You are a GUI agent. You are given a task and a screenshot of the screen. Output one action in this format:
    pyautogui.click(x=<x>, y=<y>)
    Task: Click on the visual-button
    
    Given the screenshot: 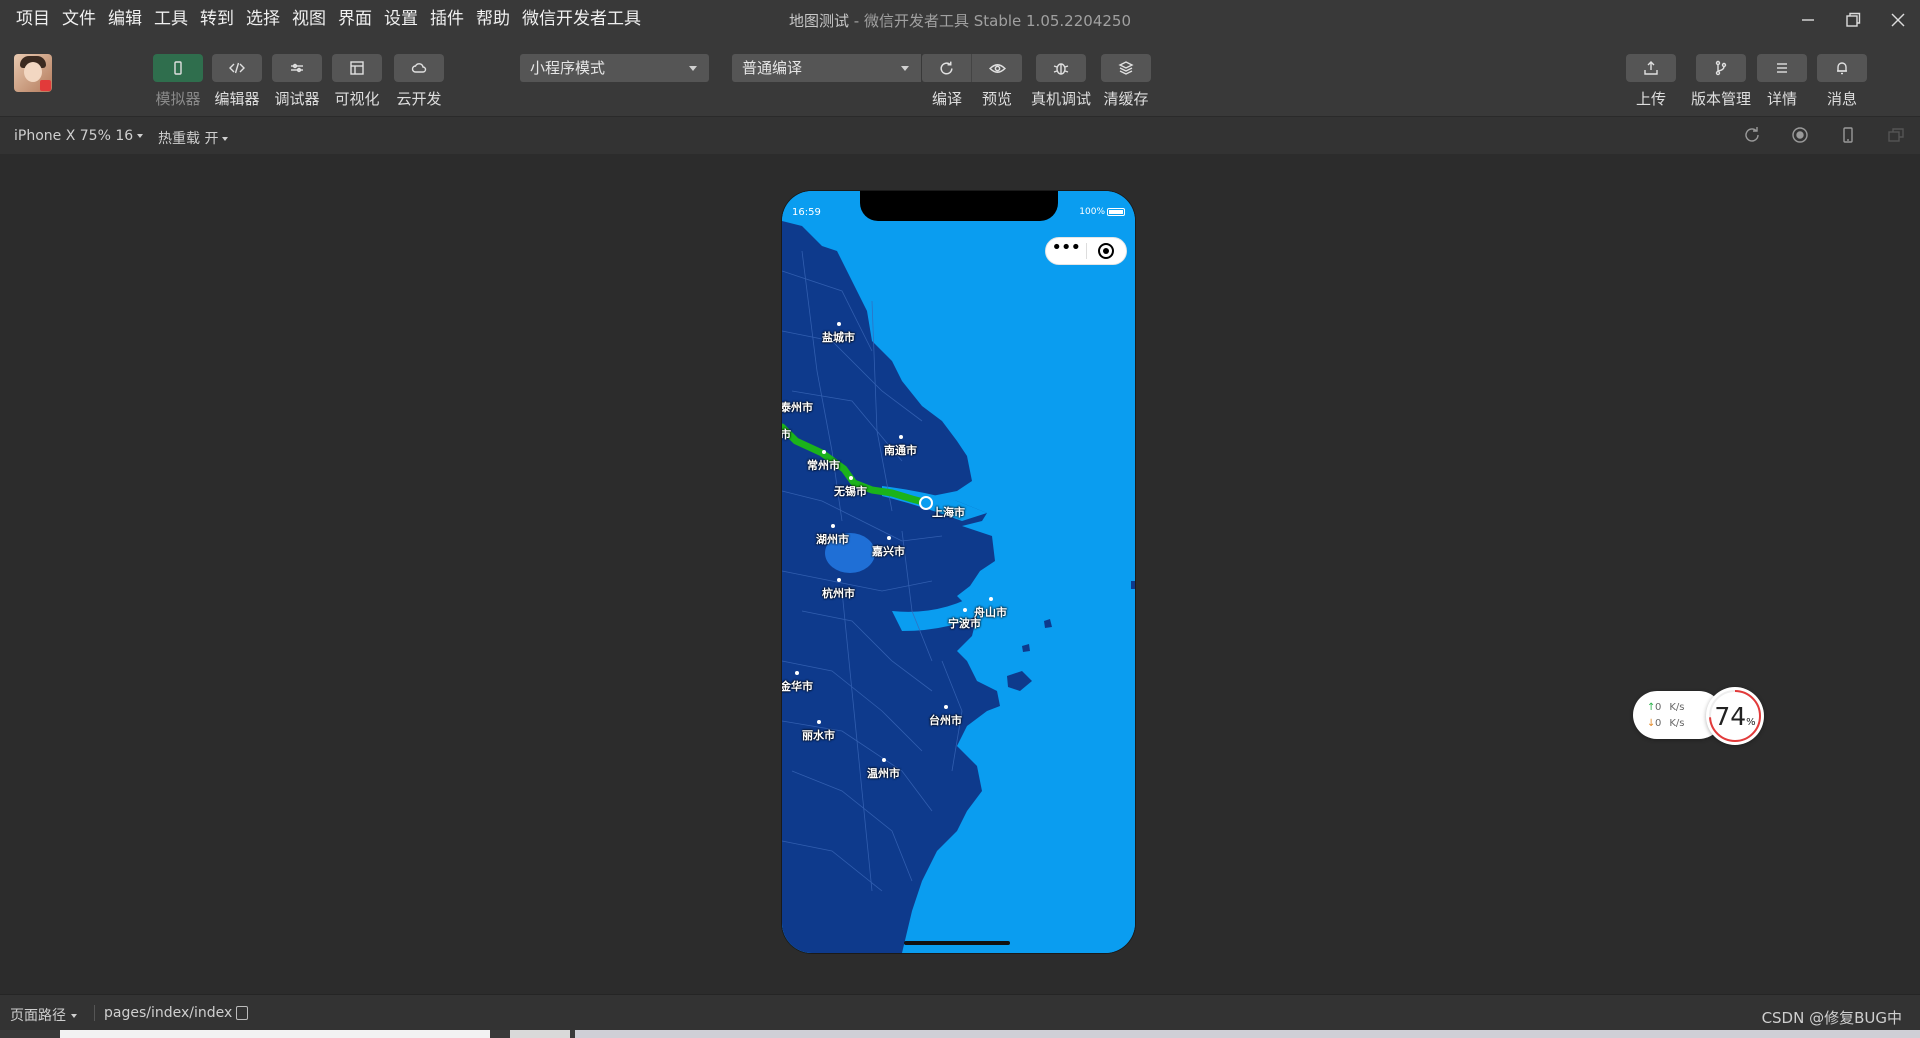 What is the action you would take?
    pyautogui.click(x=357, y=68)
    